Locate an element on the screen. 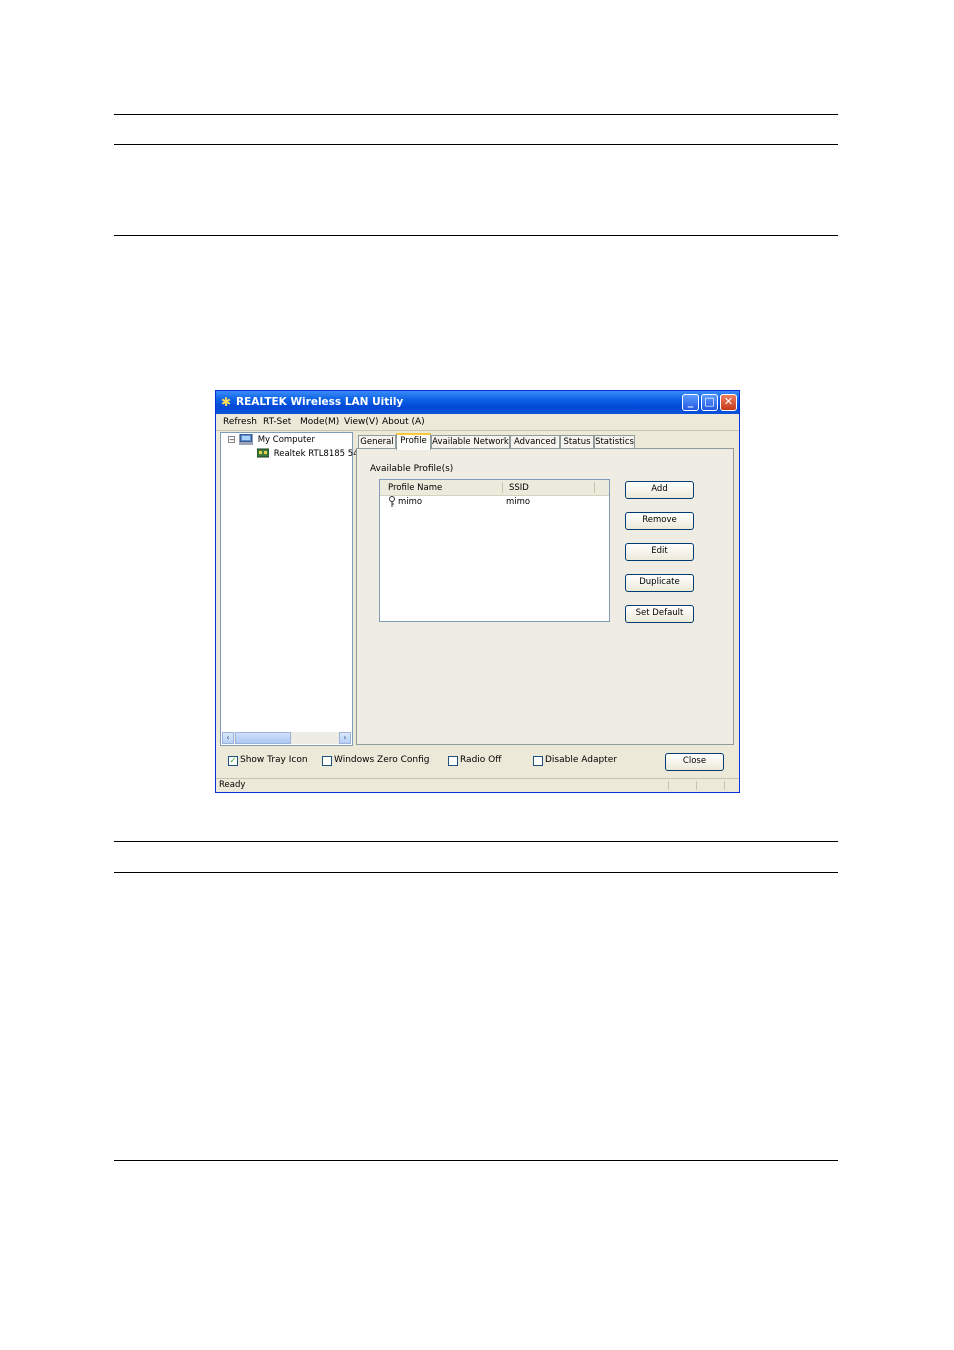 This screenshot has height=1350, width=954. scroll-right-icon: › is located at coordinates (345, 738).